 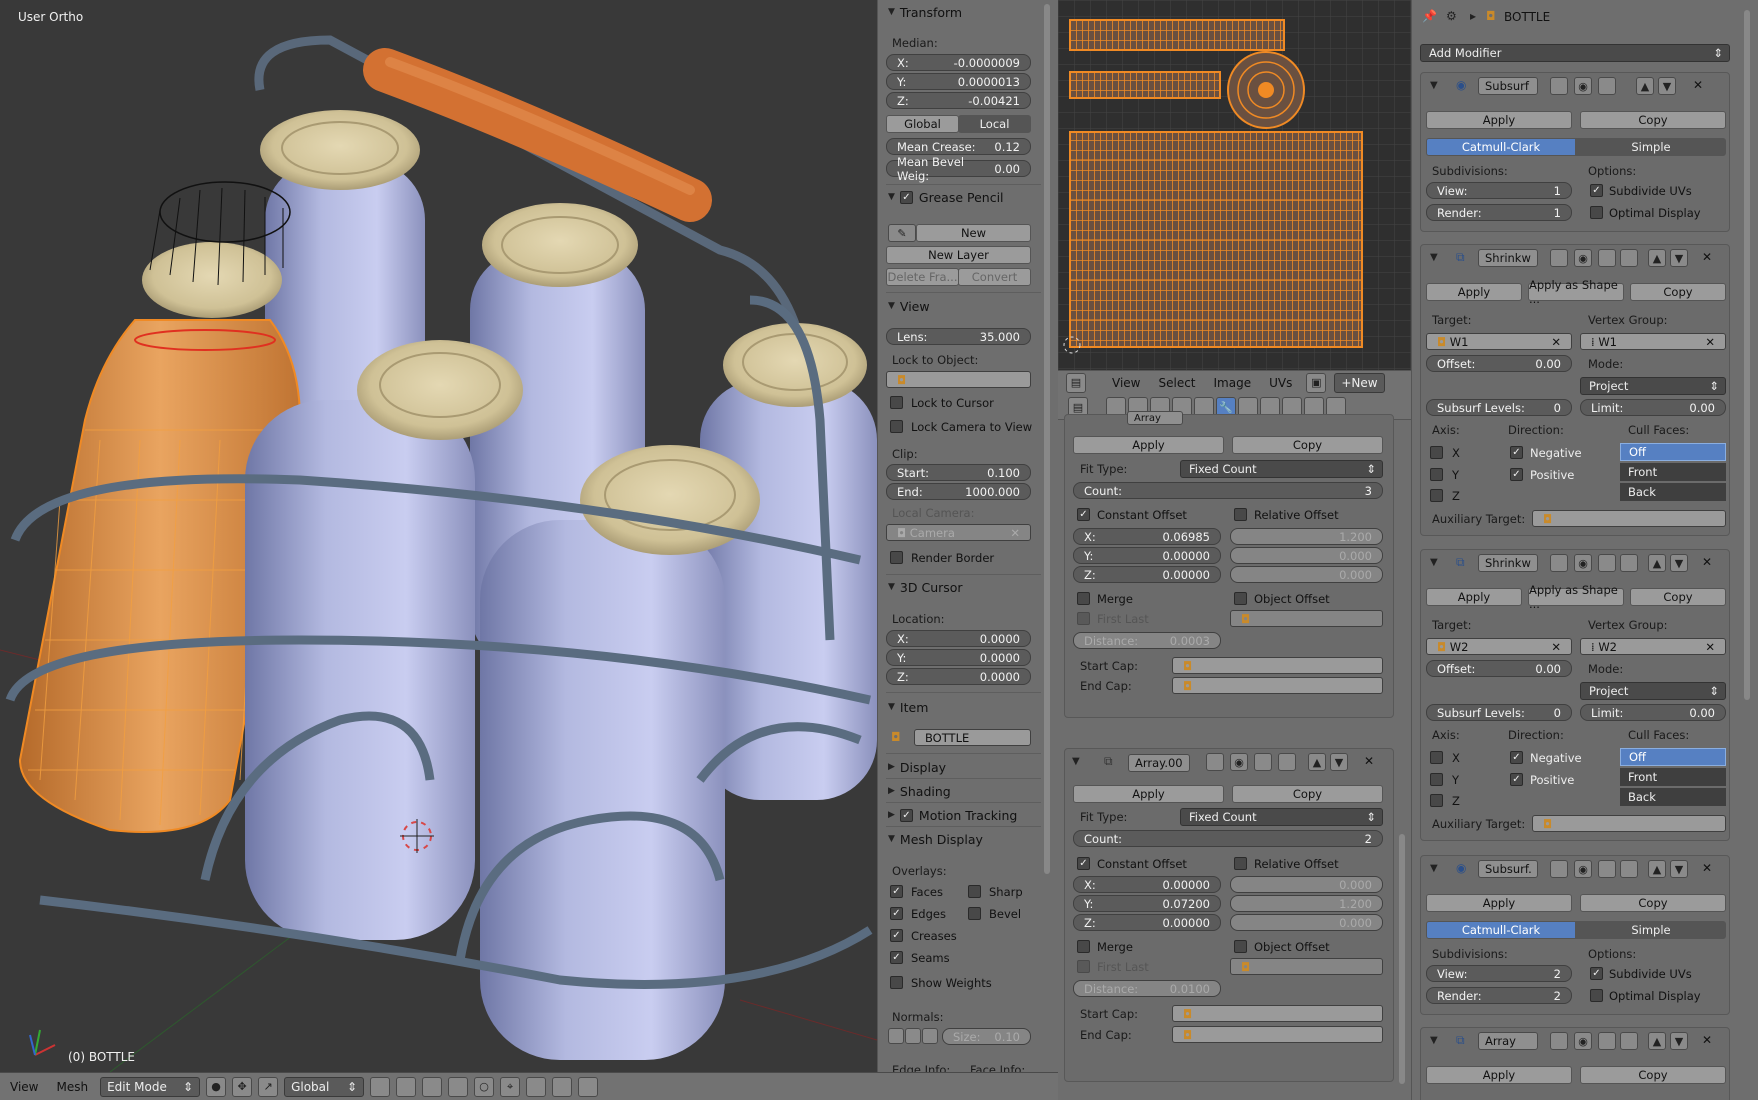 I want to click on array2-copy-button: Copy, so click(x=1307, y=794).